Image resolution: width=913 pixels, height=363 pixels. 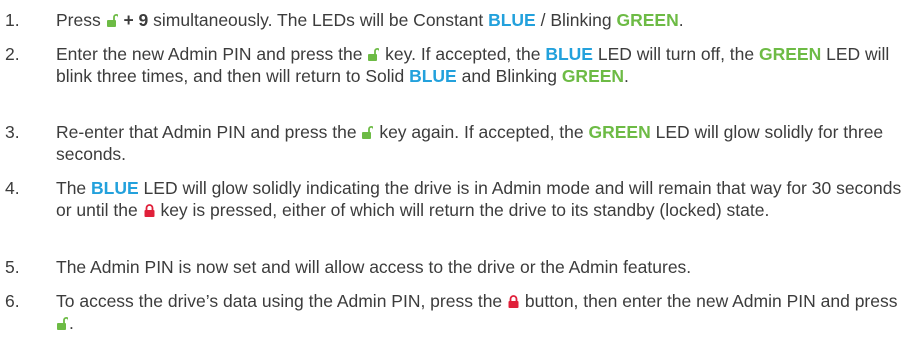 What do you see at coordinates (12, 54) in the screenshot?
I see `step-number: 2.` at bounding box center [12, 54].